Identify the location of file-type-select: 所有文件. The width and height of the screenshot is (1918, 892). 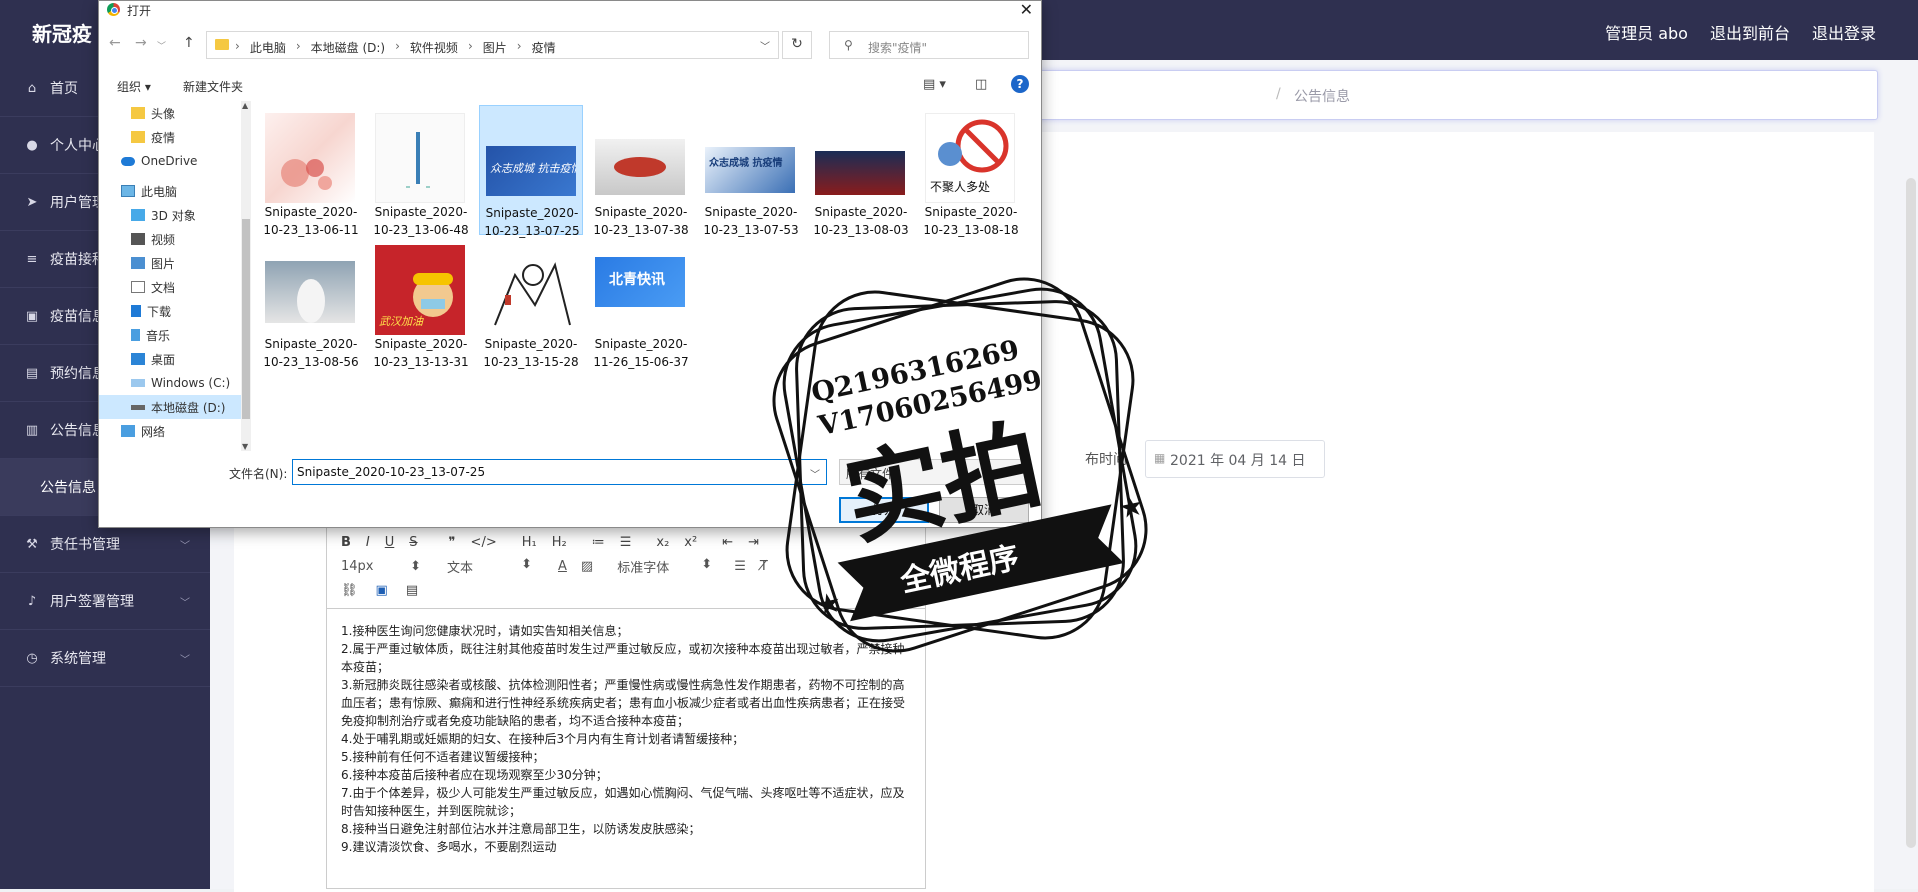
(934, 472).